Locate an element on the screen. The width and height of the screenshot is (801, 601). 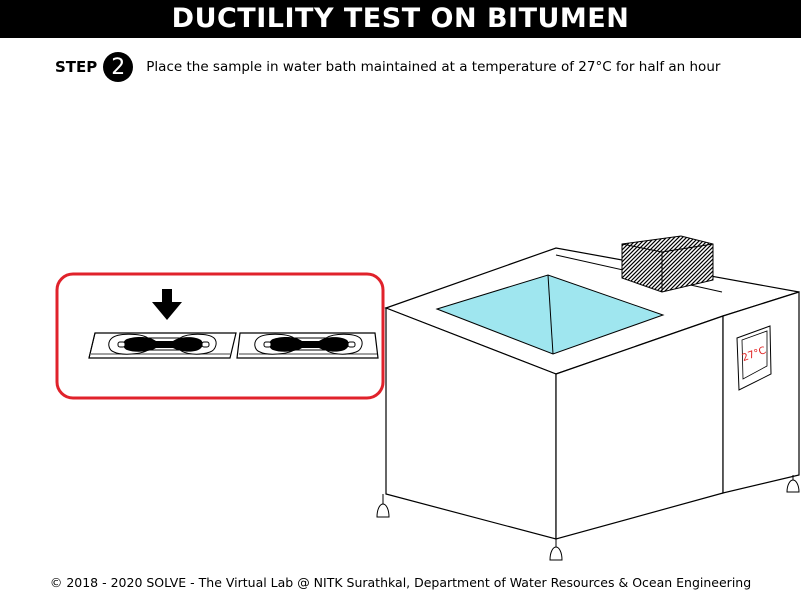
sample-tray is located at coordinates (220, 336).